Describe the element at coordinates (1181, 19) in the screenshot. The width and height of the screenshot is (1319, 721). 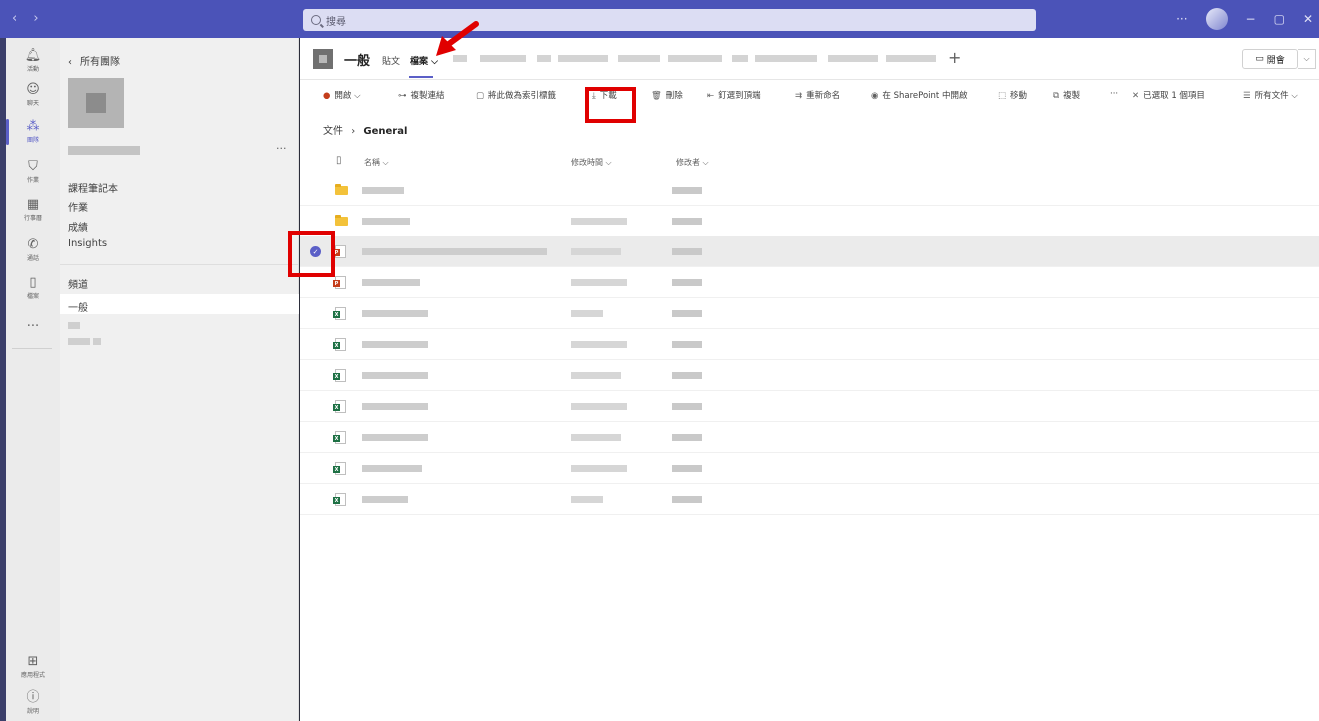
I see `more-options-button: ···` at that location.